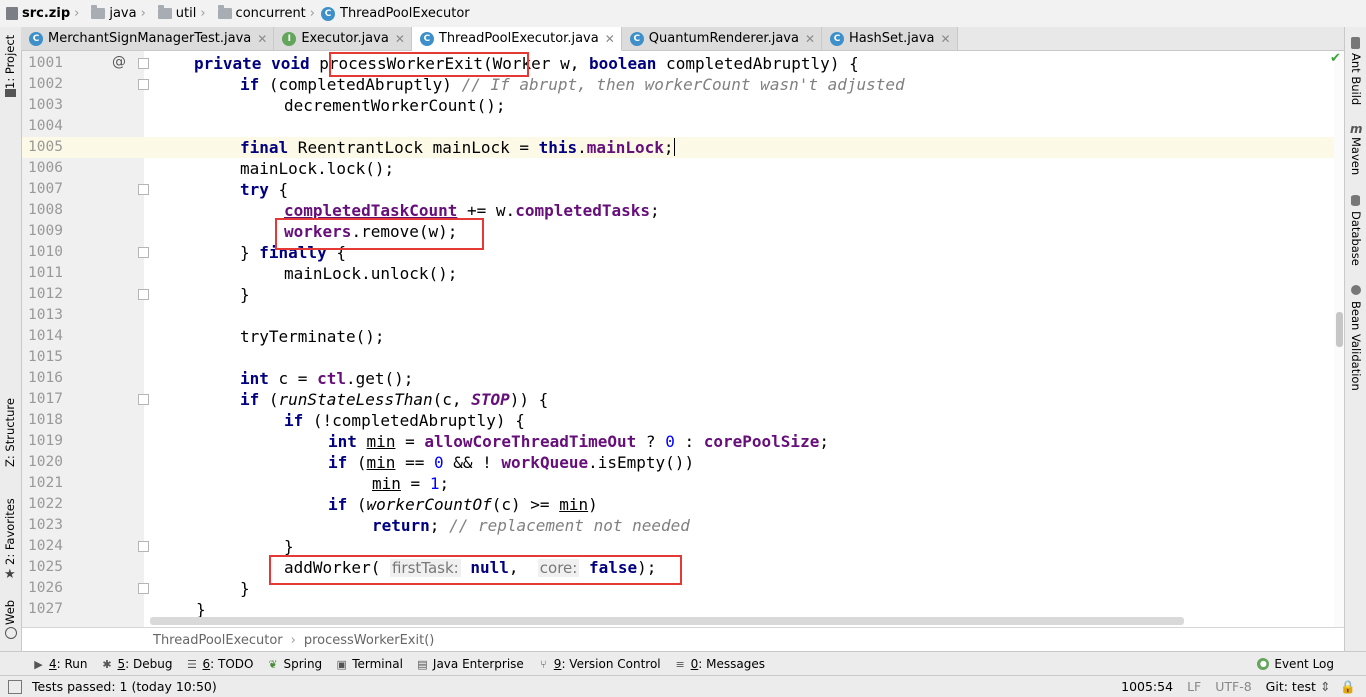 This screenshot has height=697, width=1366. Describe the element at coordinates (599, 664) in the screenshot. I see `version-control-tool-button: ⑂ 9: Version Control` at that location.